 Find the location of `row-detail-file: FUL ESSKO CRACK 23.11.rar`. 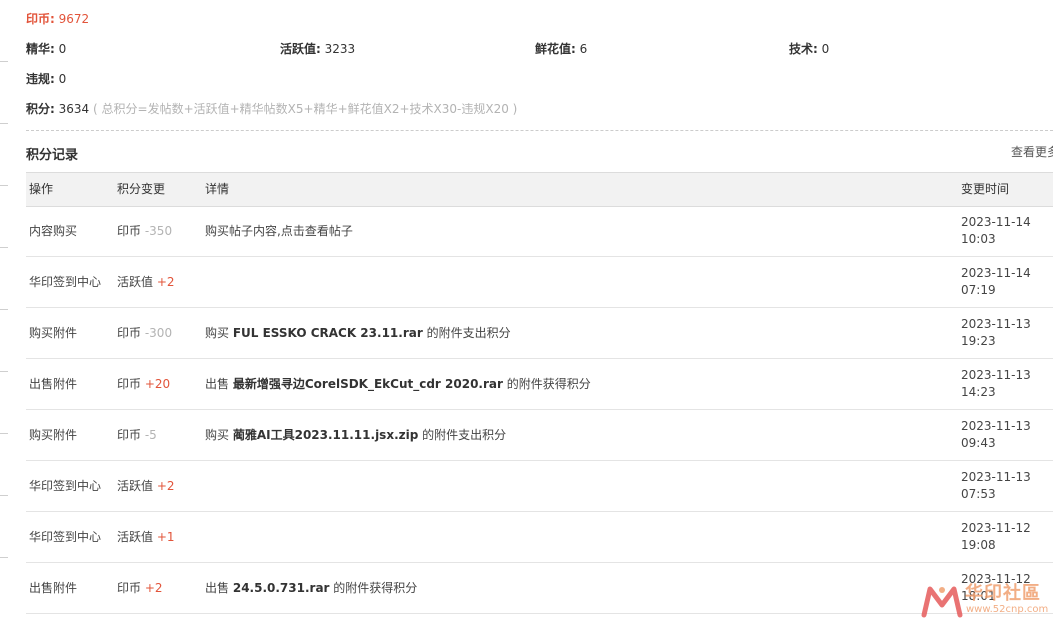

row-detail-file: FUL ESSKO CRACK 23.11.rar is located at coordinates (328, 333).